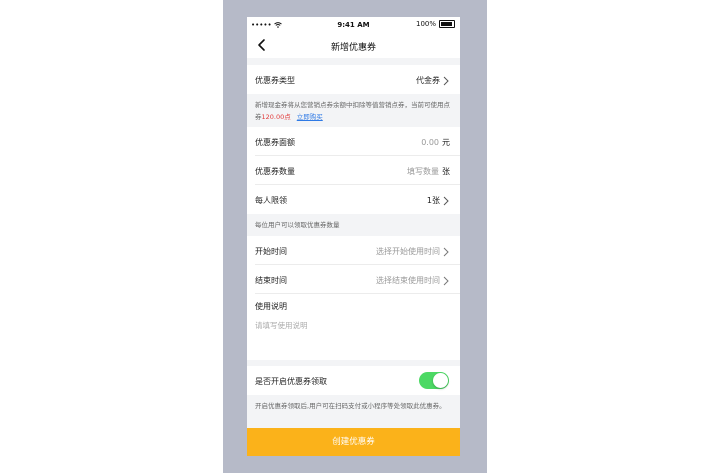 This screenshot has height=473, width=709. What do you see at coordinates (275, 171) in the screenshot?
I see `quantity-label: 优惠券数量` at bounding box center [275, 171].